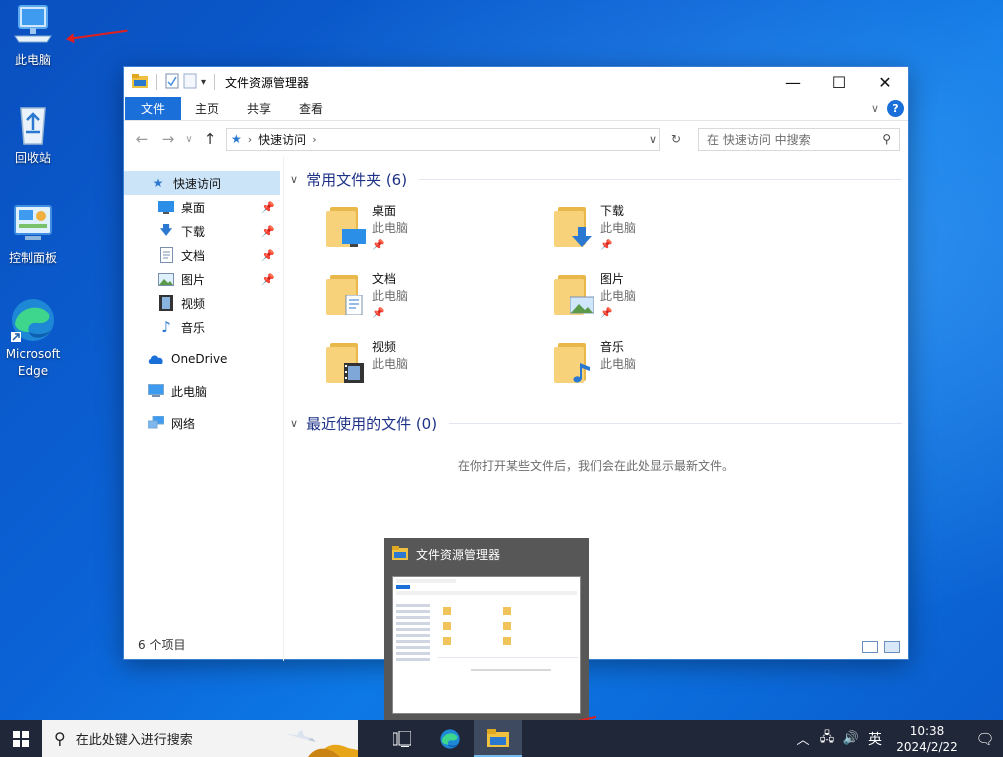 The width and height of the screenshot is (1003, 757). I want to click on volume-icon: 🔊, so click(851, 738).